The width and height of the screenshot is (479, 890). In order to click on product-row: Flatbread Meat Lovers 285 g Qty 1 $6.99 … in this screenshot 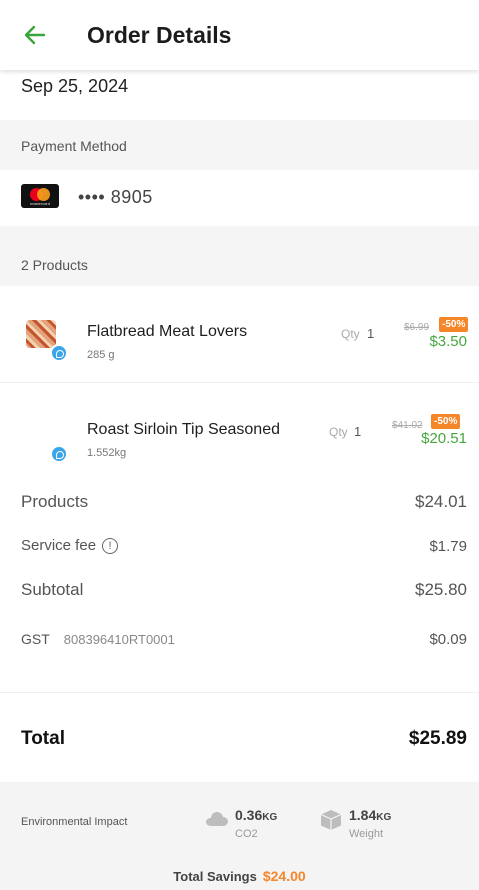, I will do `click(239, 334)`.